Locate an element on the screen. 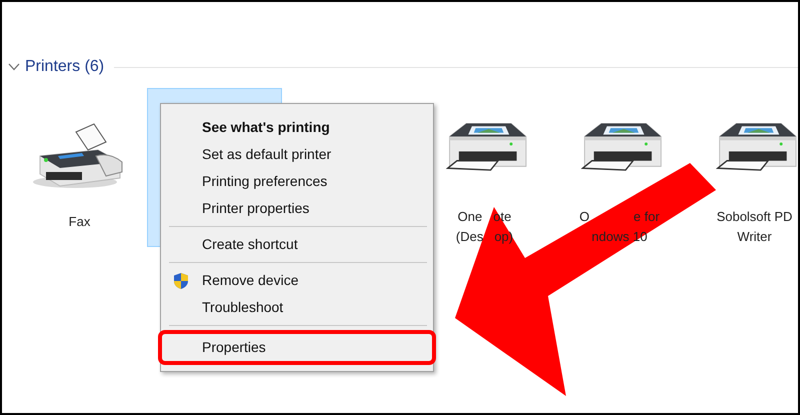  device-label: (Des is located at coordinates (470, 237).